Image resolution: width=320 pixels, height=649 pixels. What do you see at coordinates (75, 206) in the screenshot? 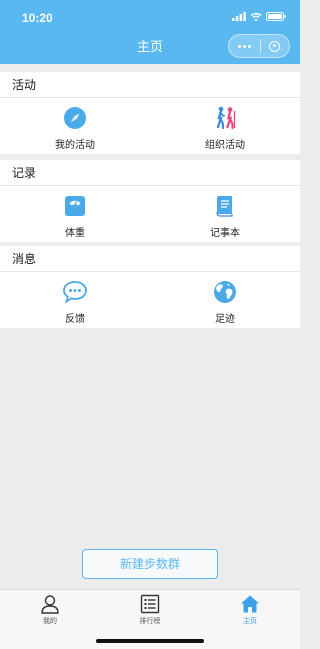
I see `scale-icon` at bounding box center [75, 206].